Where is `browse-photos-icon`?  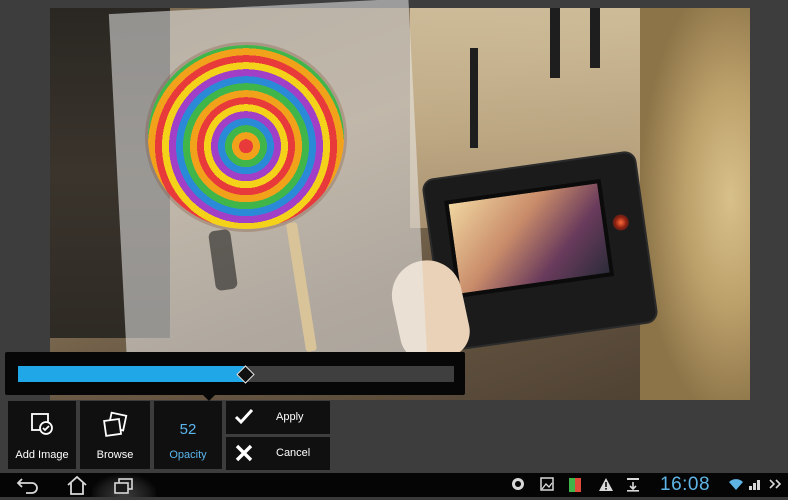
browse-photos-icon is located at coordinates (115, 427).